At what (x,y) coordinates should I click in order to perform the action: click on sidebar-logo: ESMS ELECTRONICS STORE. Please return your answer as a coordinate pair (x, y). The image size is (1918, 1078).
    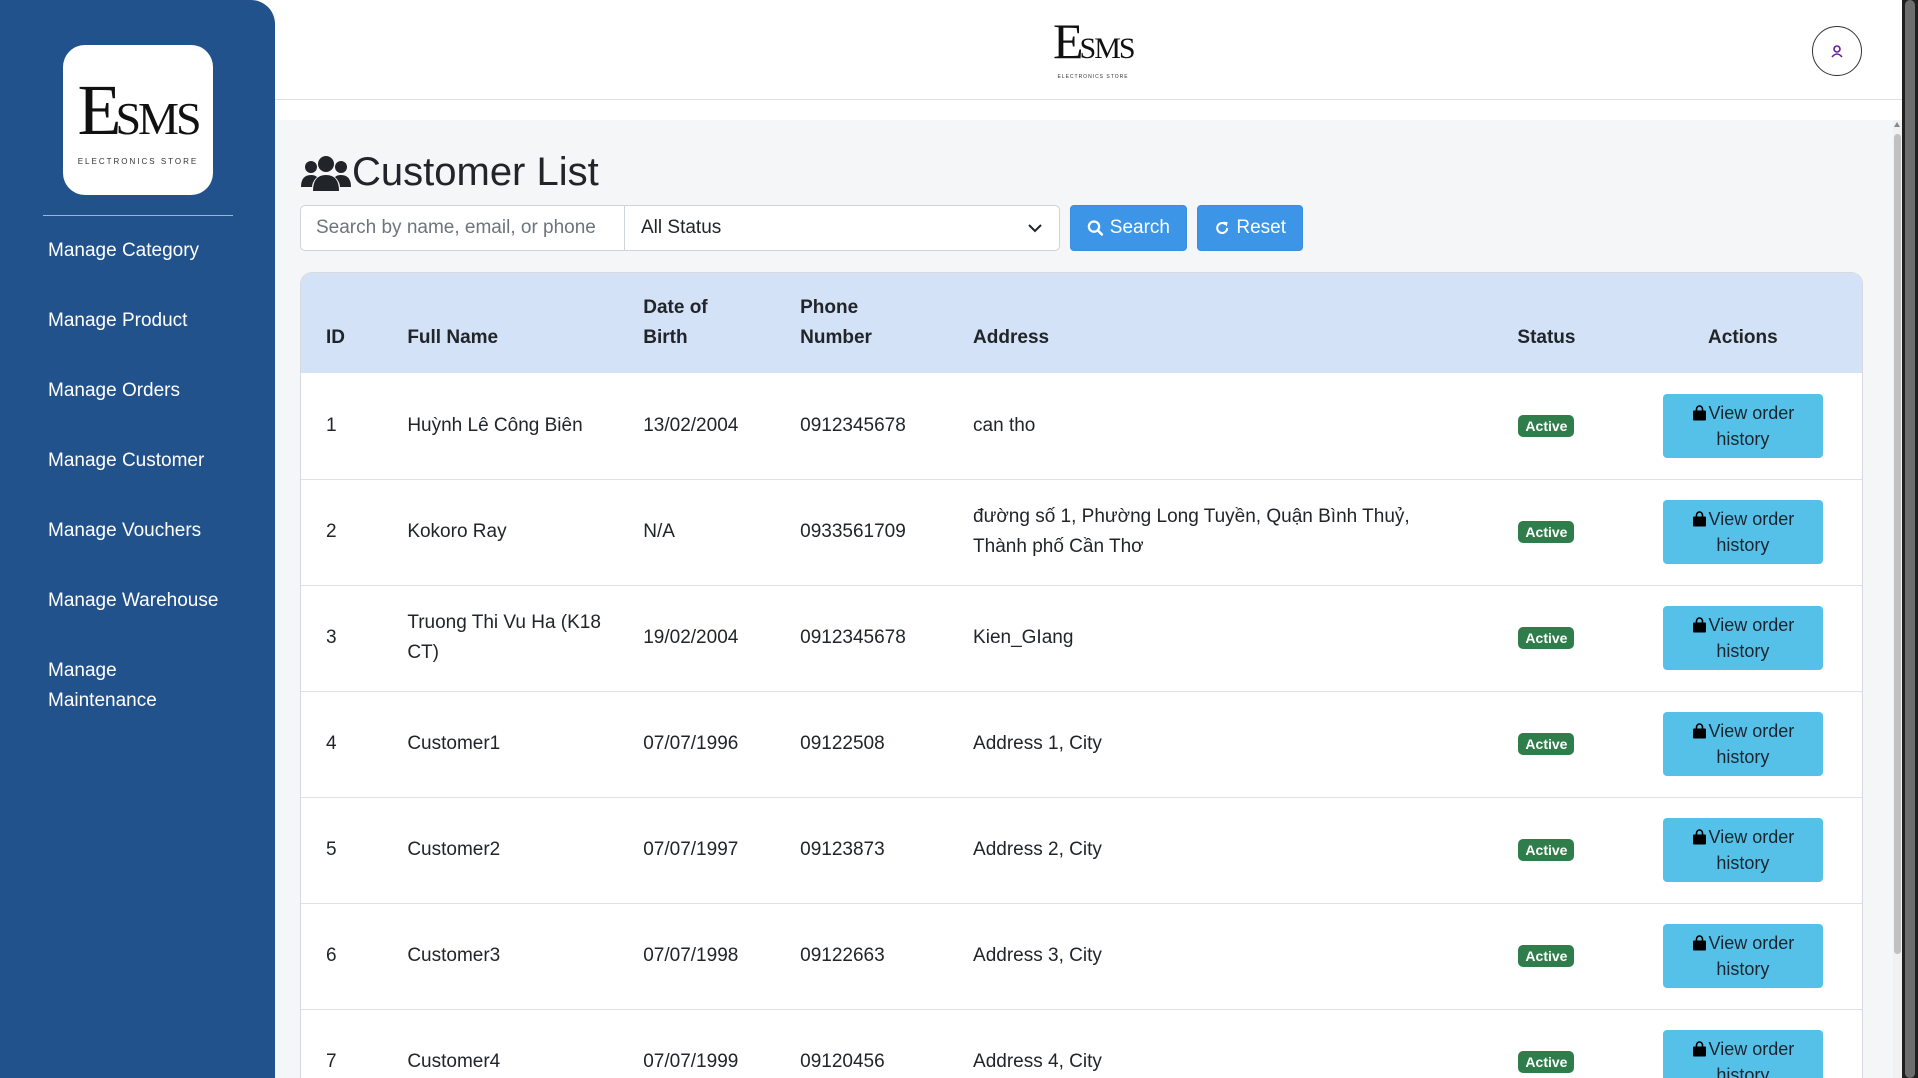
    Looking at the image, I should click on (138, 120).